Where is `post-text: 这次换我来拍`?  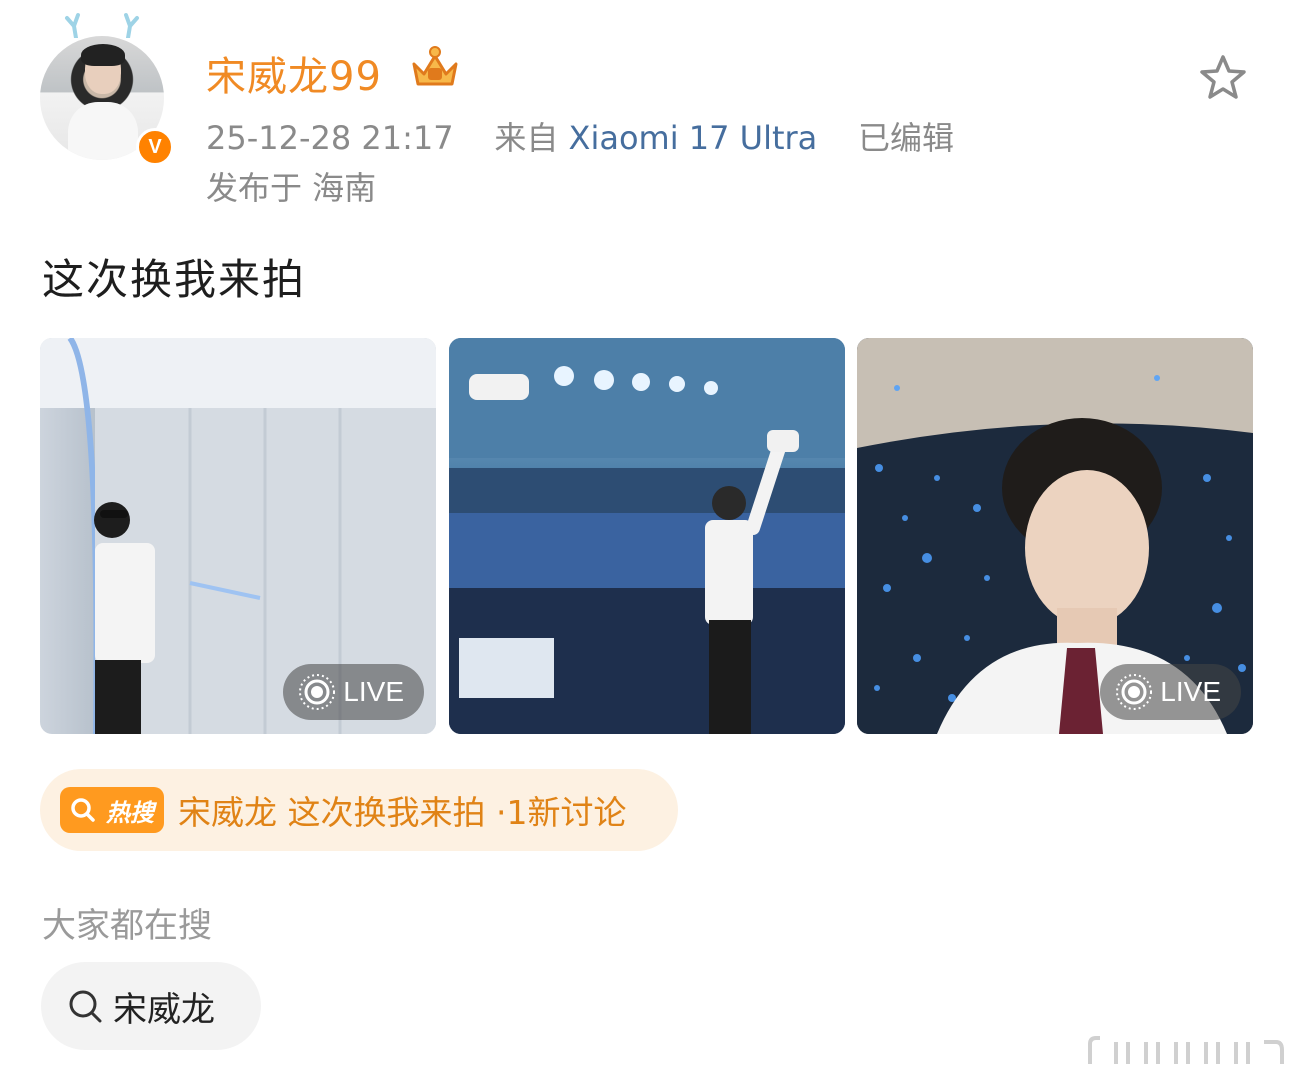 post-text: 这次换我来拍 is located at coordinates (174, 279).